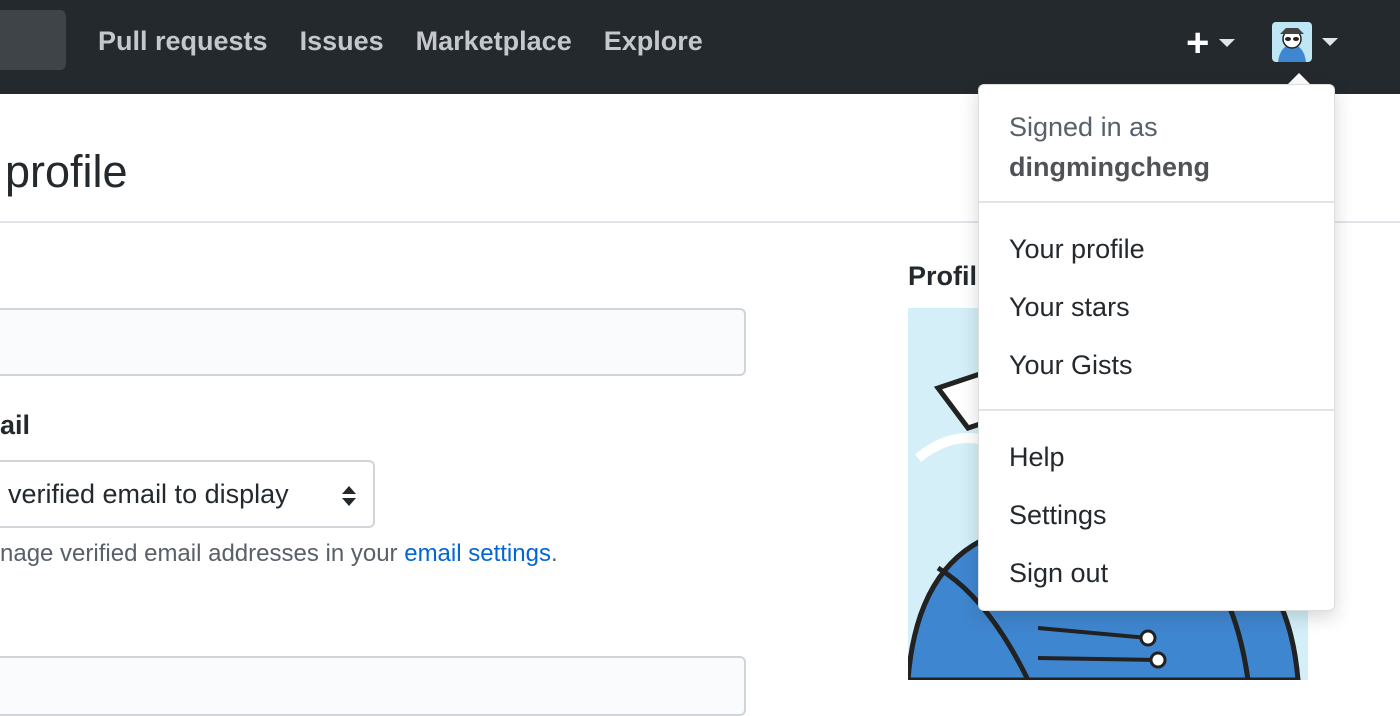 The height and width of the screenshot is (716, 1400). I want to click on main-nav: Pull requests Issues Marketplace Explore, so click(400, 41).